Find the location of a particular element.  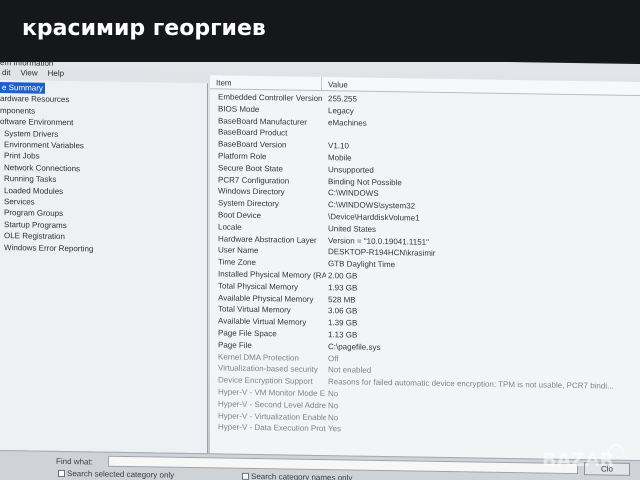

tree-item-label: mponents is located at coordinates (18, 110).